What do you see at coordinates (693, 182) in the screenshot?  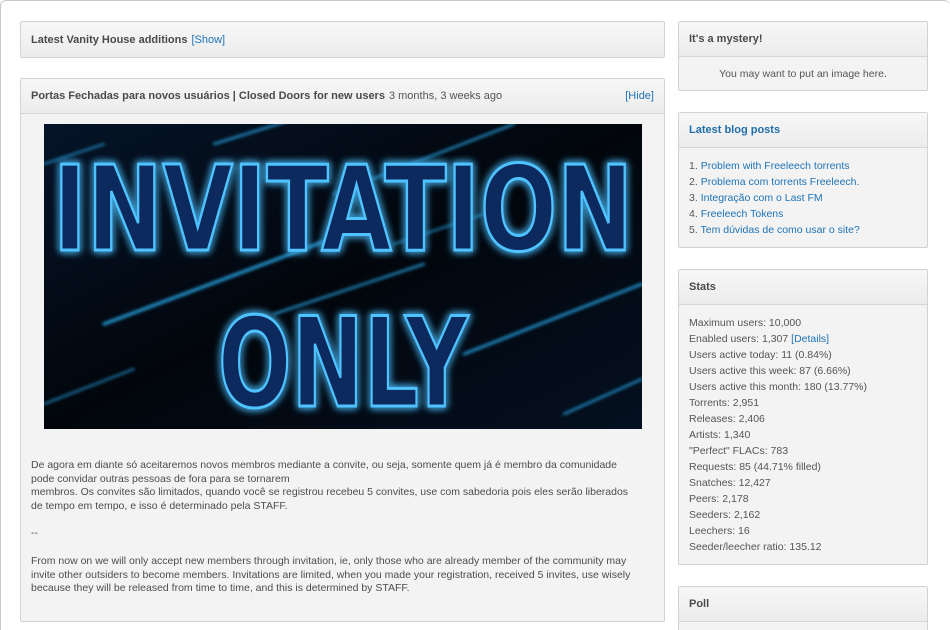 I see `blog-item-number: 2.` at bounding box center [693, 182].